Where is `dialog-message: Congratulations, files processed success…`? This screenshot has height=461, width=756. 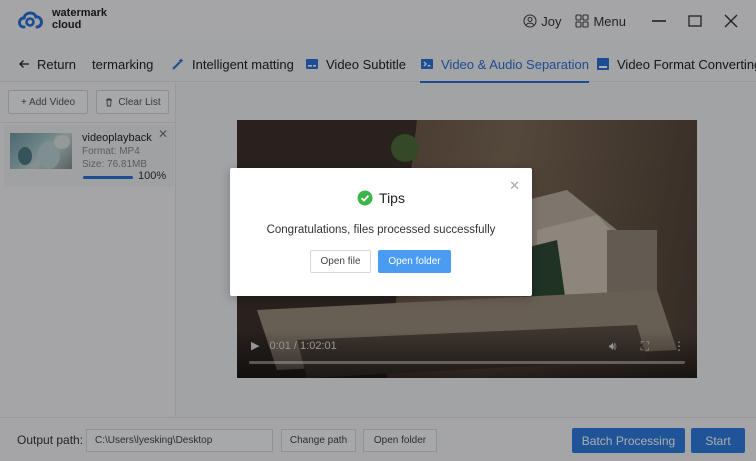 dialog-message: Congratulations, files processed success… is located at coordinates (381, 230).